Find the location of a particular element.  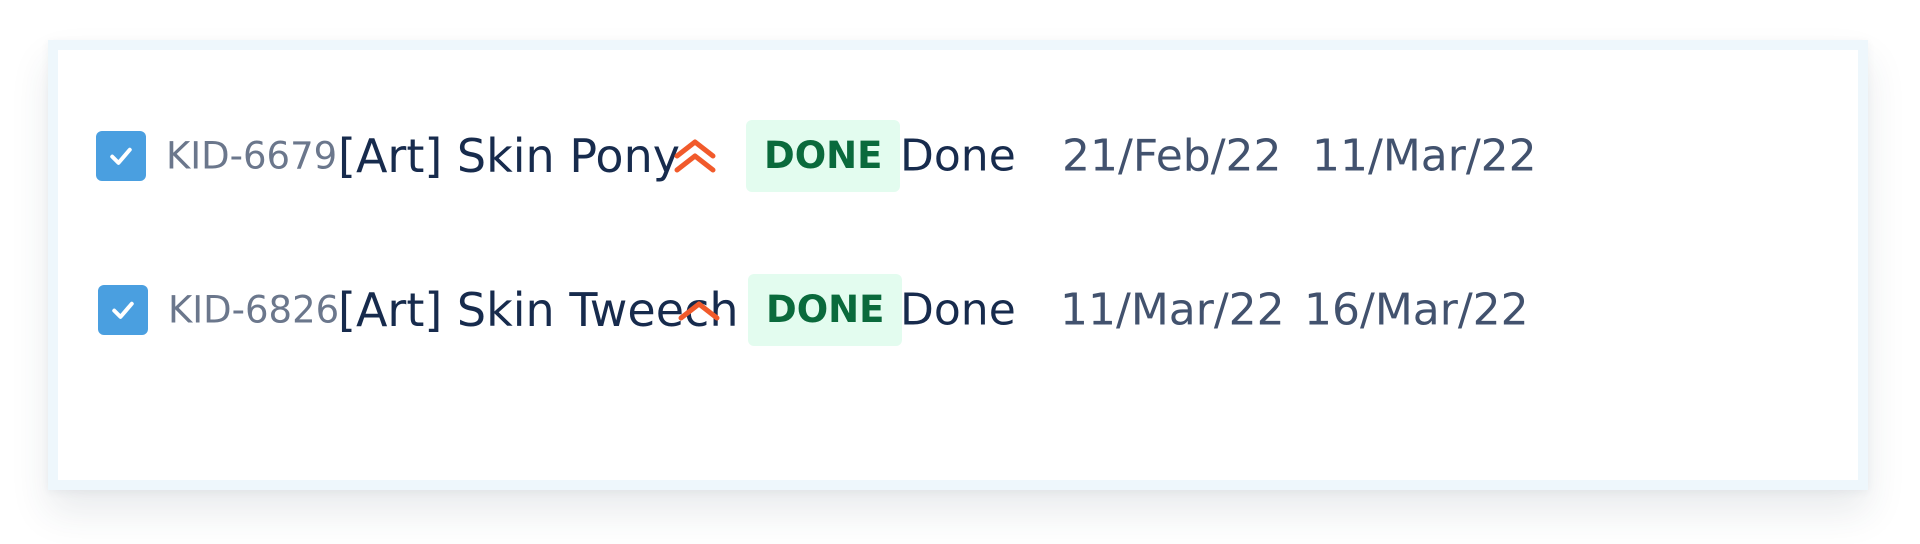

issue-key-link: KID-6826 is located at coordinates (253, 310).